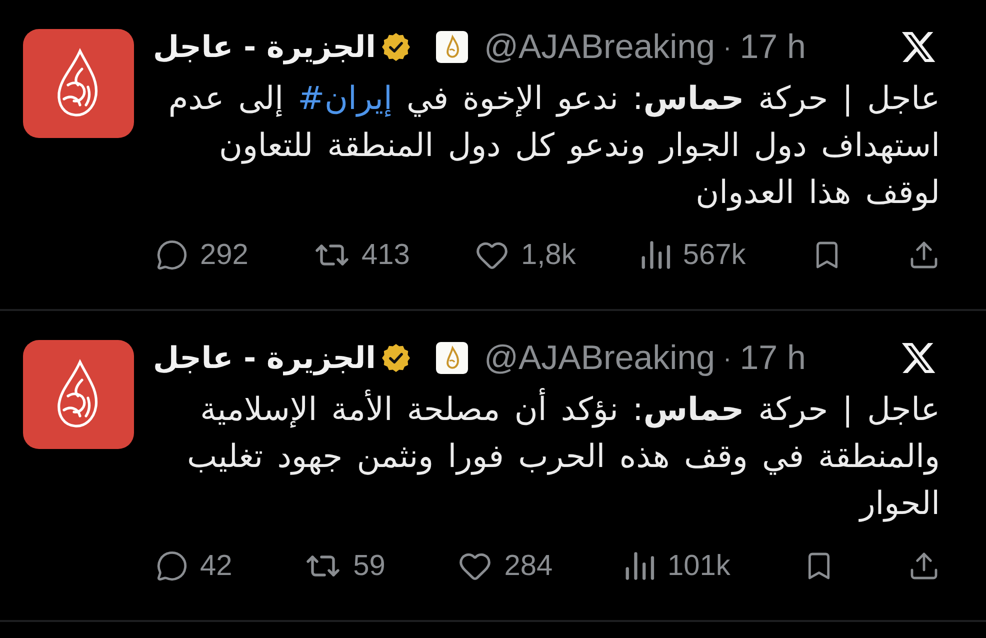 The image size is (986, 638). Describe the element at coordinates (677, 566) in the screenshot. I see `views-button: 101k` at that location.